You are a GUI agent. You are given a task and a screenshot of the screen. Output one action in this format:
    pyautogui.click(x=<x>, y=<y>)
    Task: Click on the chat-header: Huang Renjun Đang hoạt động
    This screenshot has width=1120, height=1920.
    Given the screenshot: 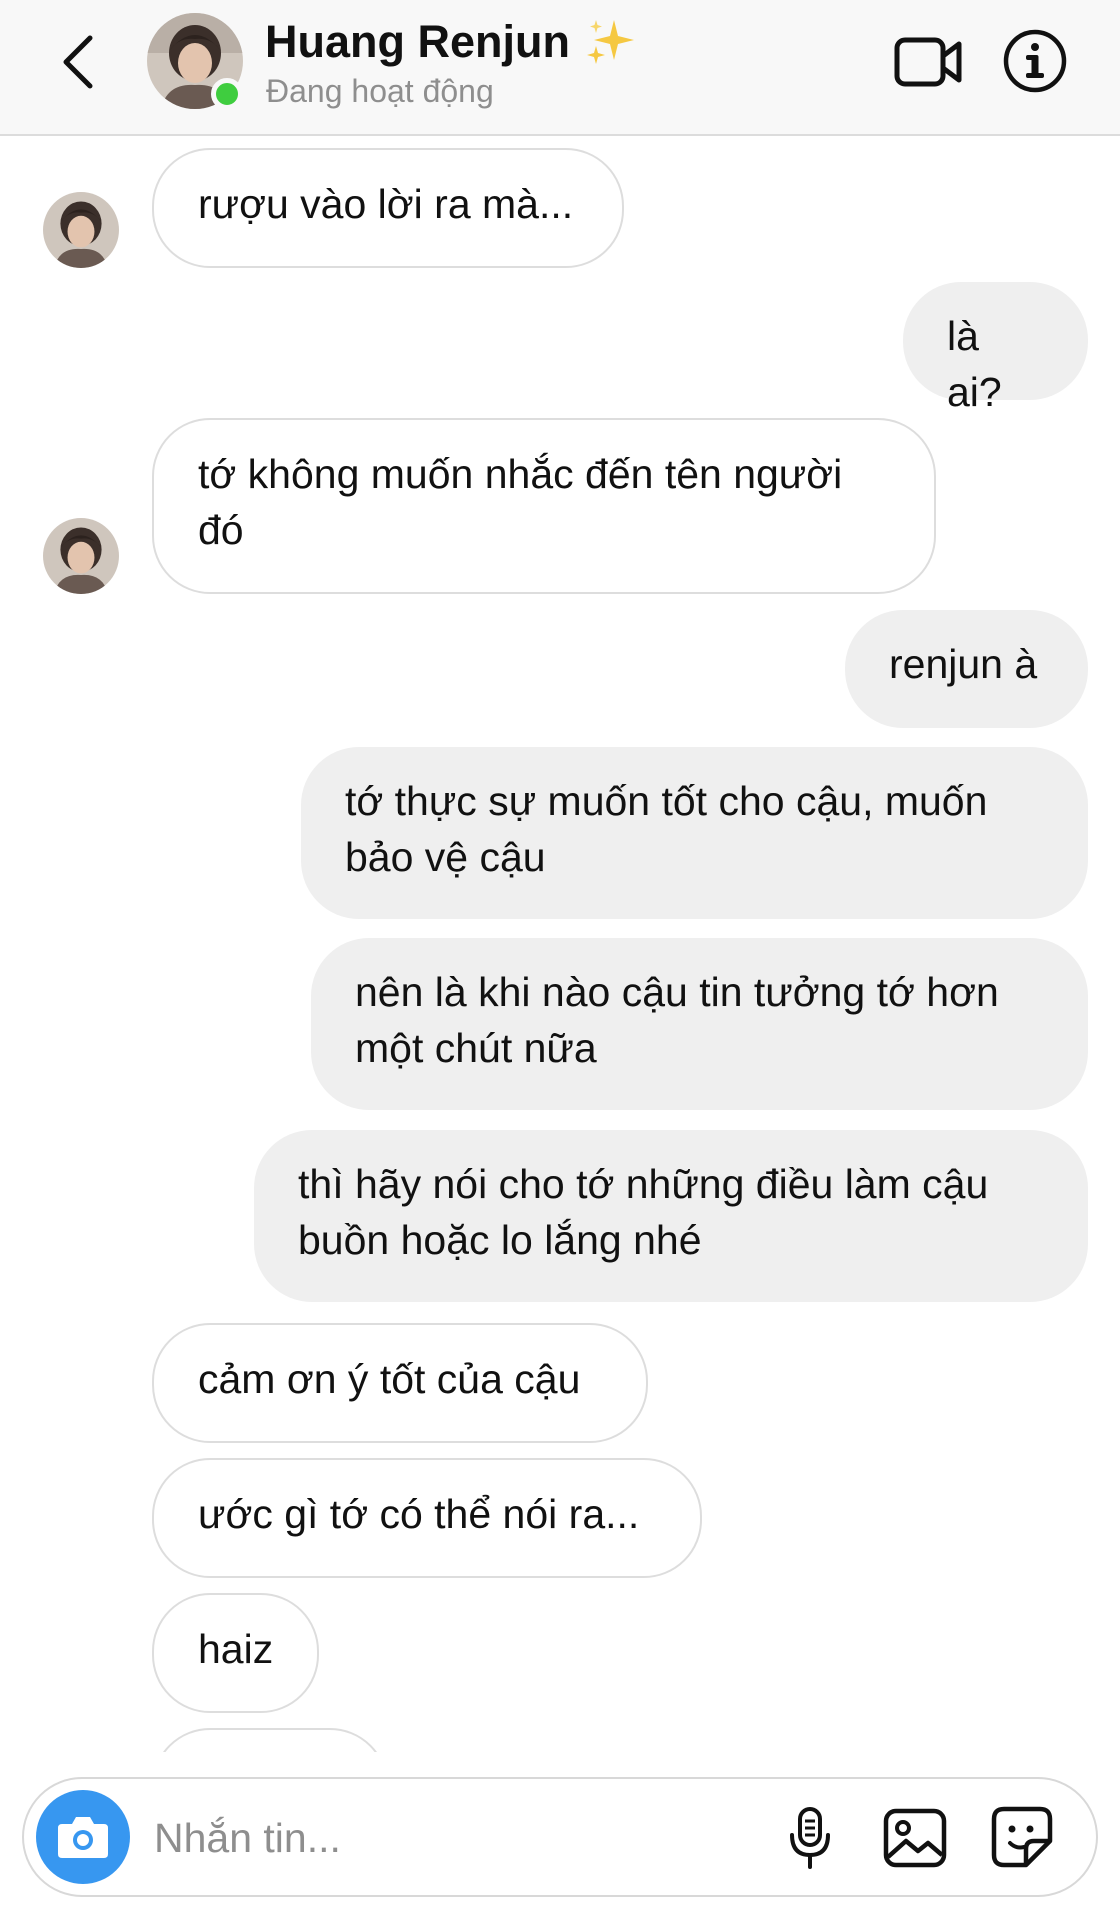 What is the action you would take?
    pyautogui.click(x=560, y=68)
    